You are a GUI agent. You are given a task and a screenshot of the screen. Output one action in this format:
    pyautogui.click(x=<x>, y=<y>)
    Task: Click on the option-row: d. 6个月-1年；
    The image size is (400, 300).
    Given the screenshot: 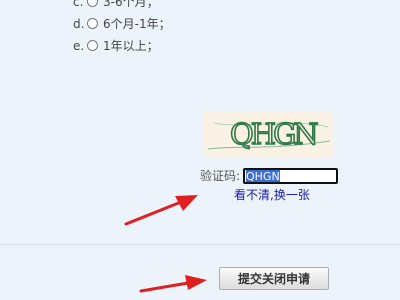 What is the action you would take?
    pyautogui.click(x=203, y=24)
    